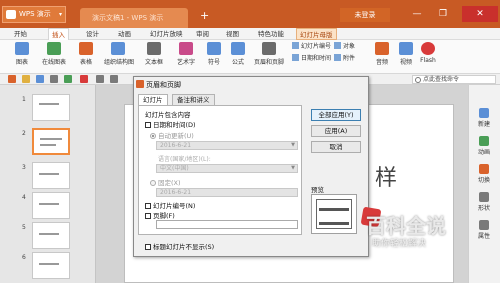  What do you see at coordinates (166, 34) in the screenshot?
I see `tab-slideshow: 幻灯片放映` at bounding box center [166, 34].